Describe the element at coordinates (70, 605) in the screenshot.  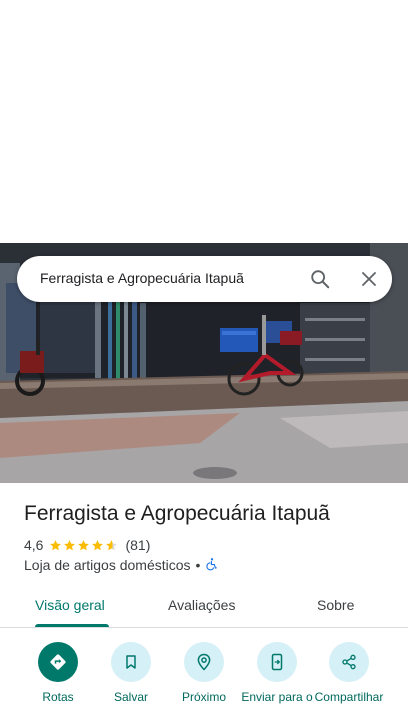
I see `tab-overview: Visão geral` at that location.